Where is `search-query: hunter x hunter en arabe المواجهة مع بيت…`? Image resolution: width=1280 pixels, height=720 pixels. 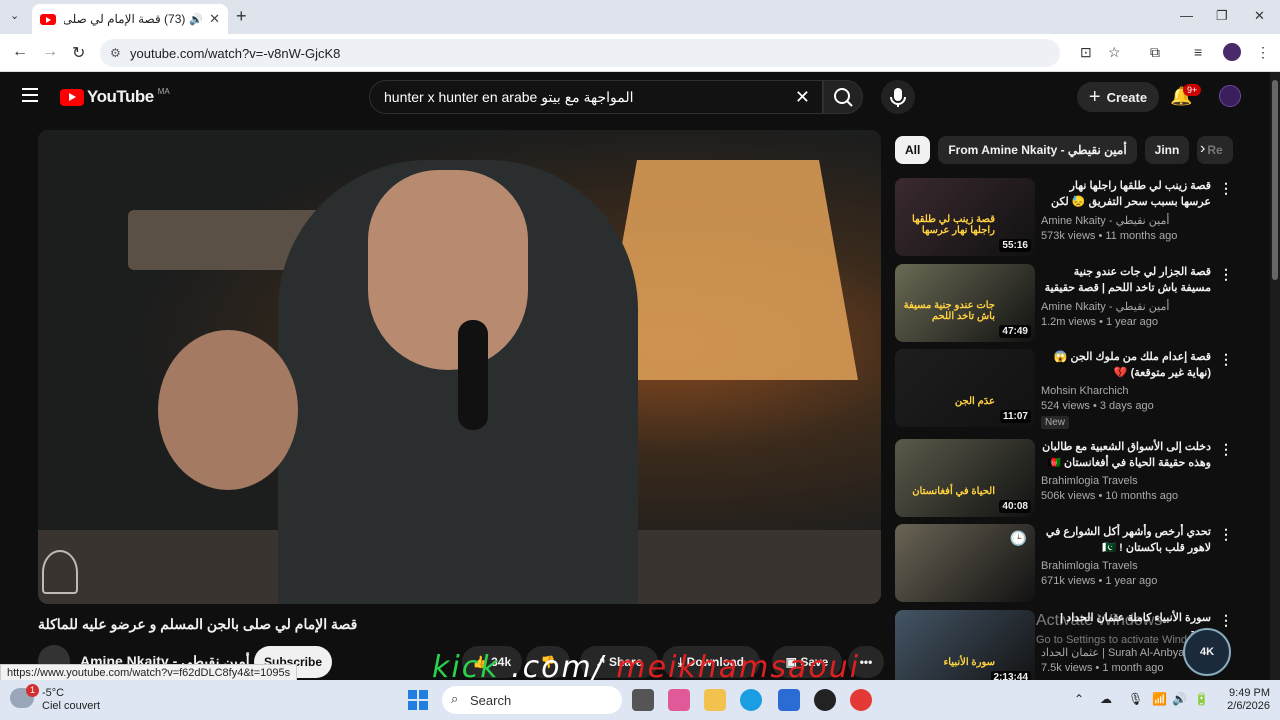
search-query: hunter x hunter en arabe المواجهة مع بيت… is located at coordinates (509, 96).